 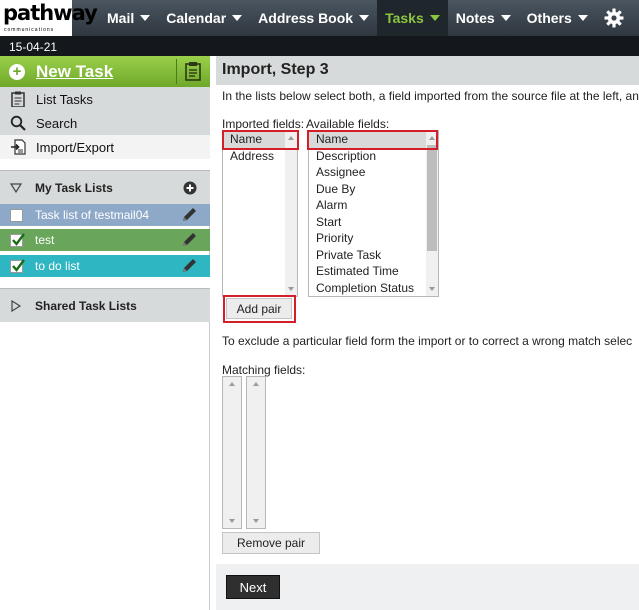 I want to click on task-list-item: to do list, so click(x=105, y=266).